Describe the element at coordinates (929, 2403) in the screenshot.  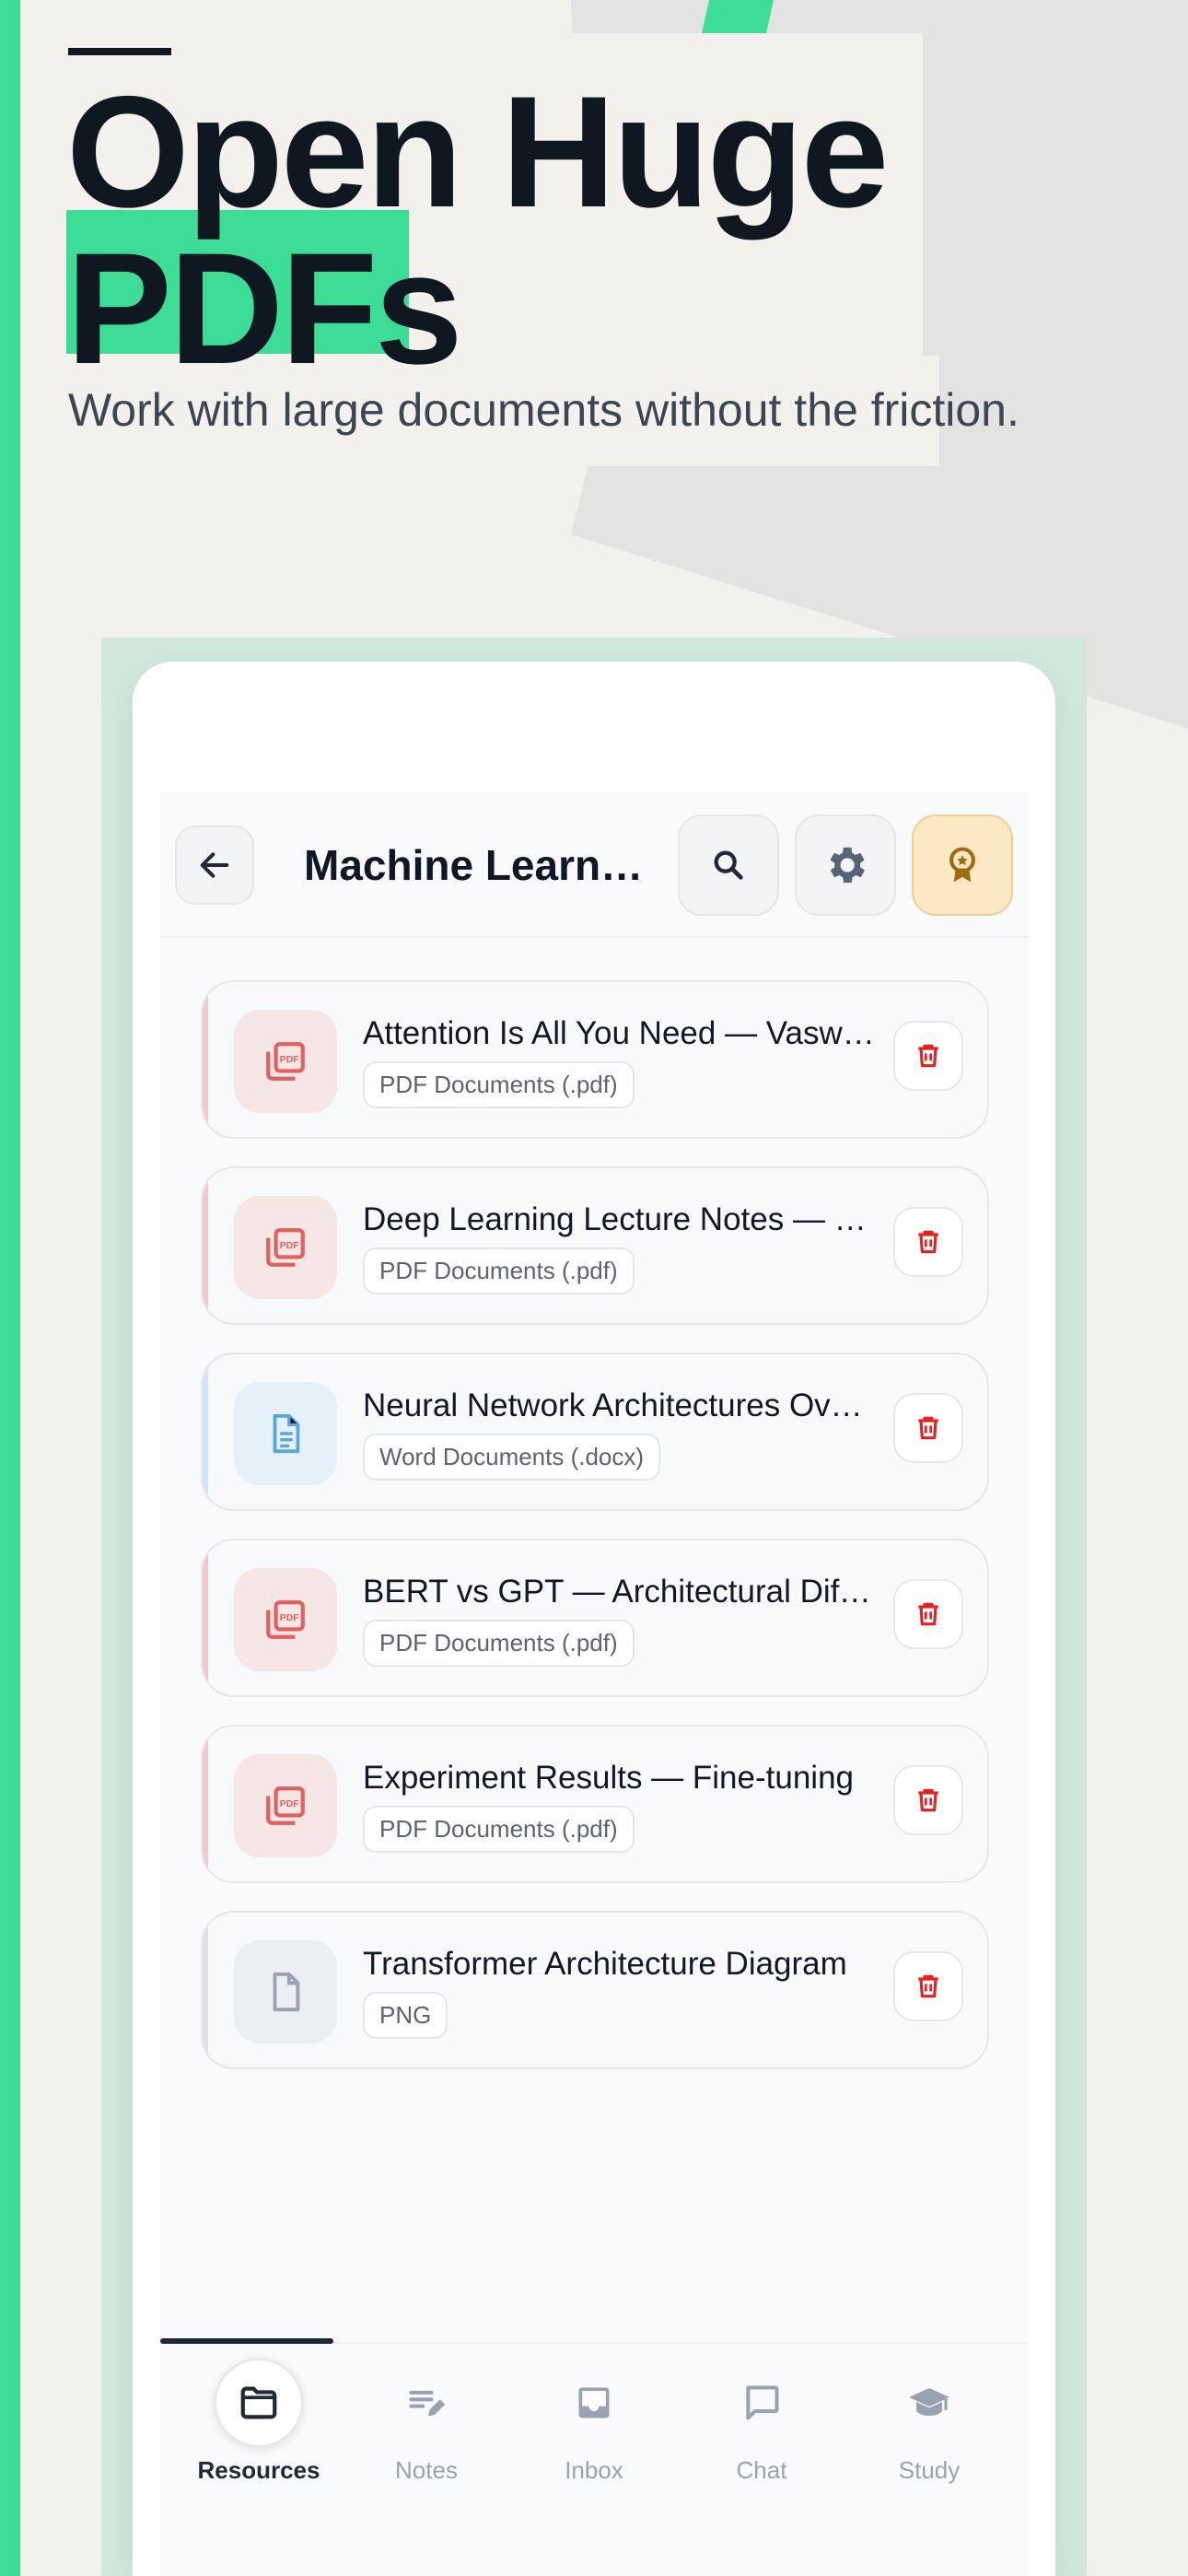
I see `graduation-cap-icon` at that location.